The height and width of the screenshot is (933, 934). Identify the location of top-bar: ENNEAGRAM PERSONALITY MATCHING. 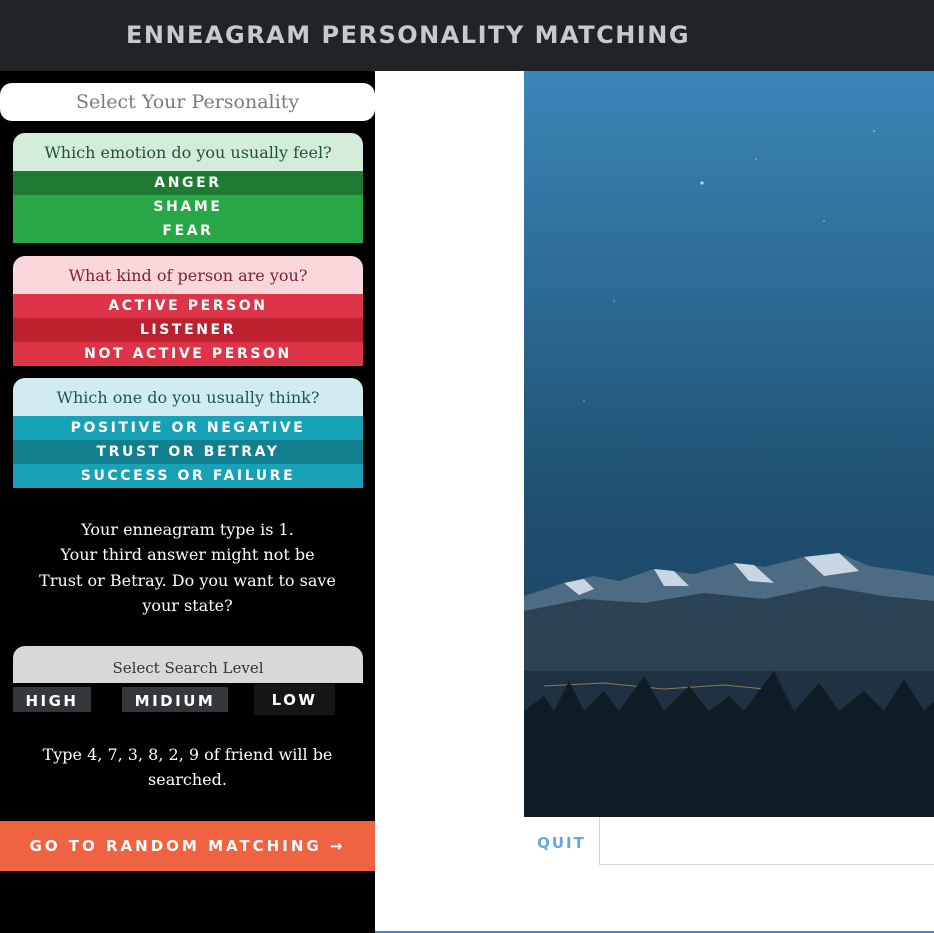
(467, 35).